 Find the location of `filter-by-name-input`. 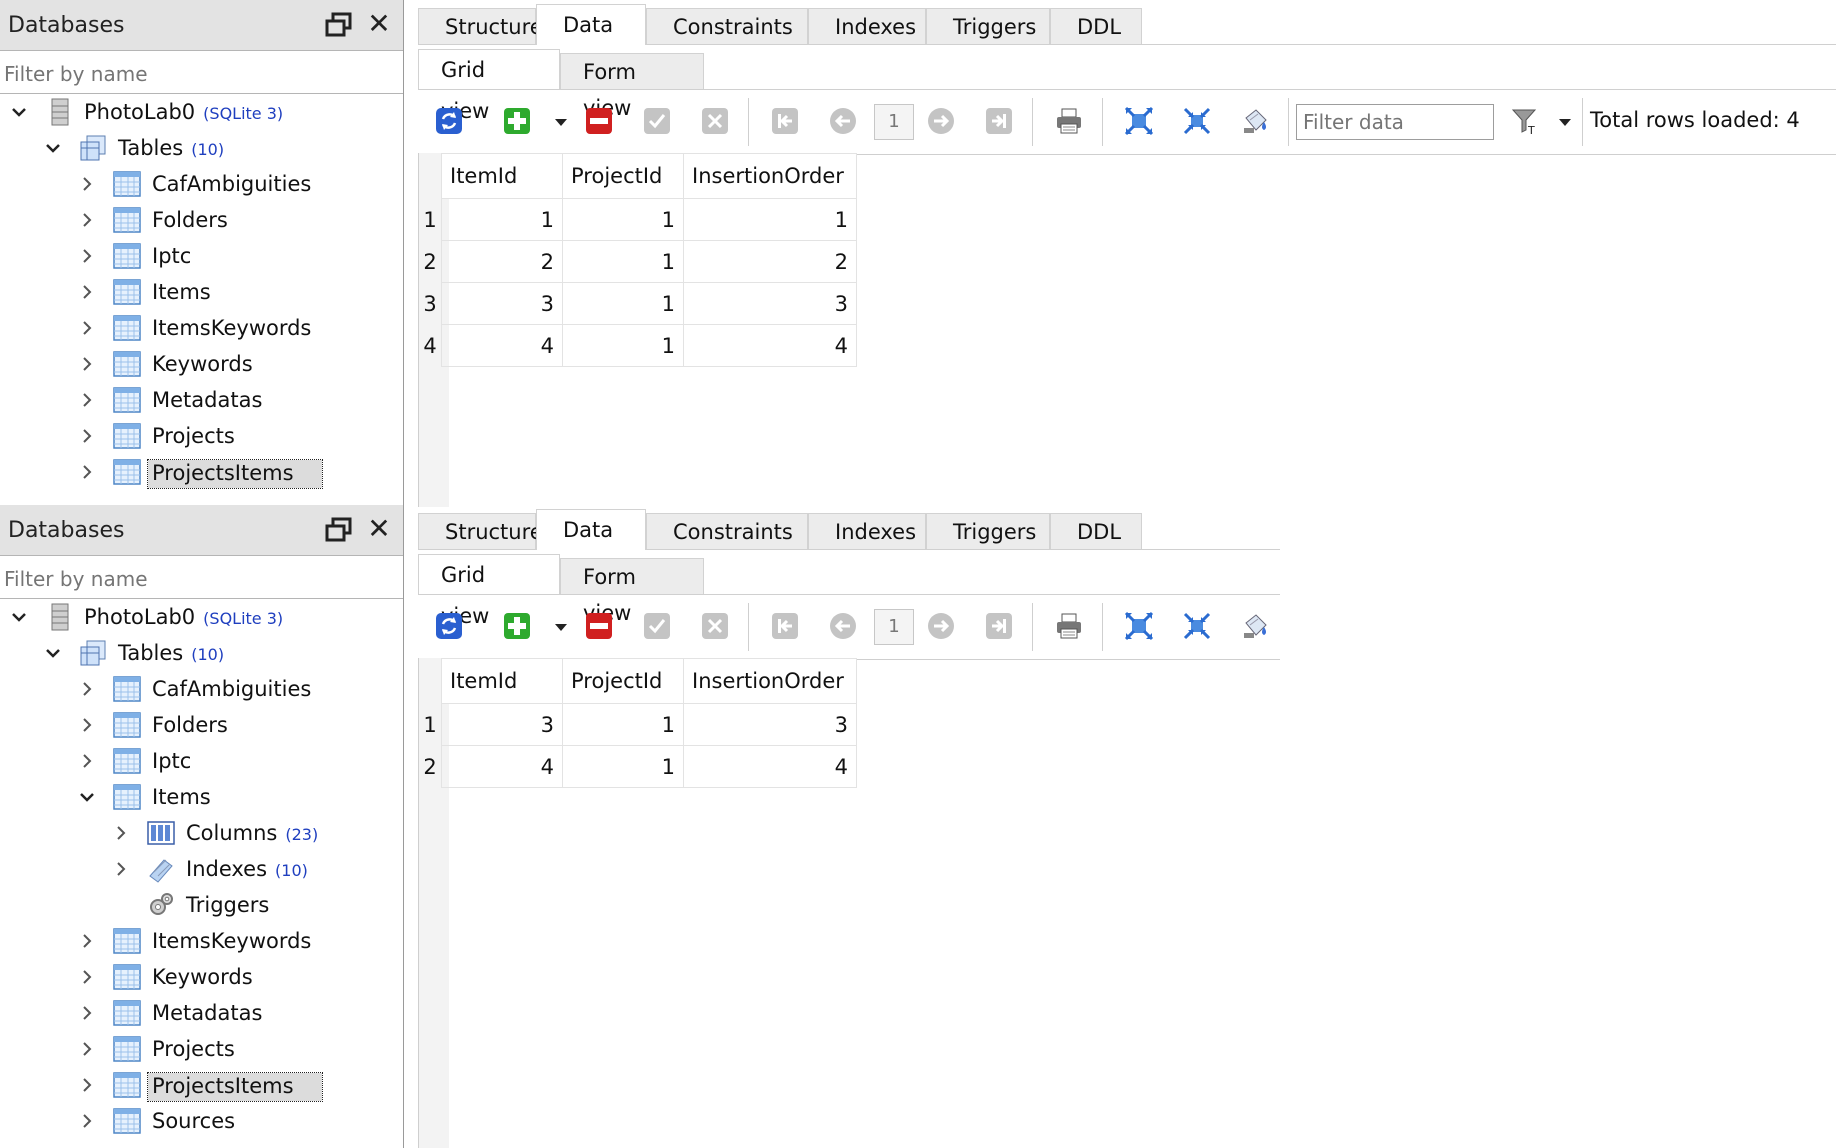

filter-by-name-input is located at coordinates (199, 74).